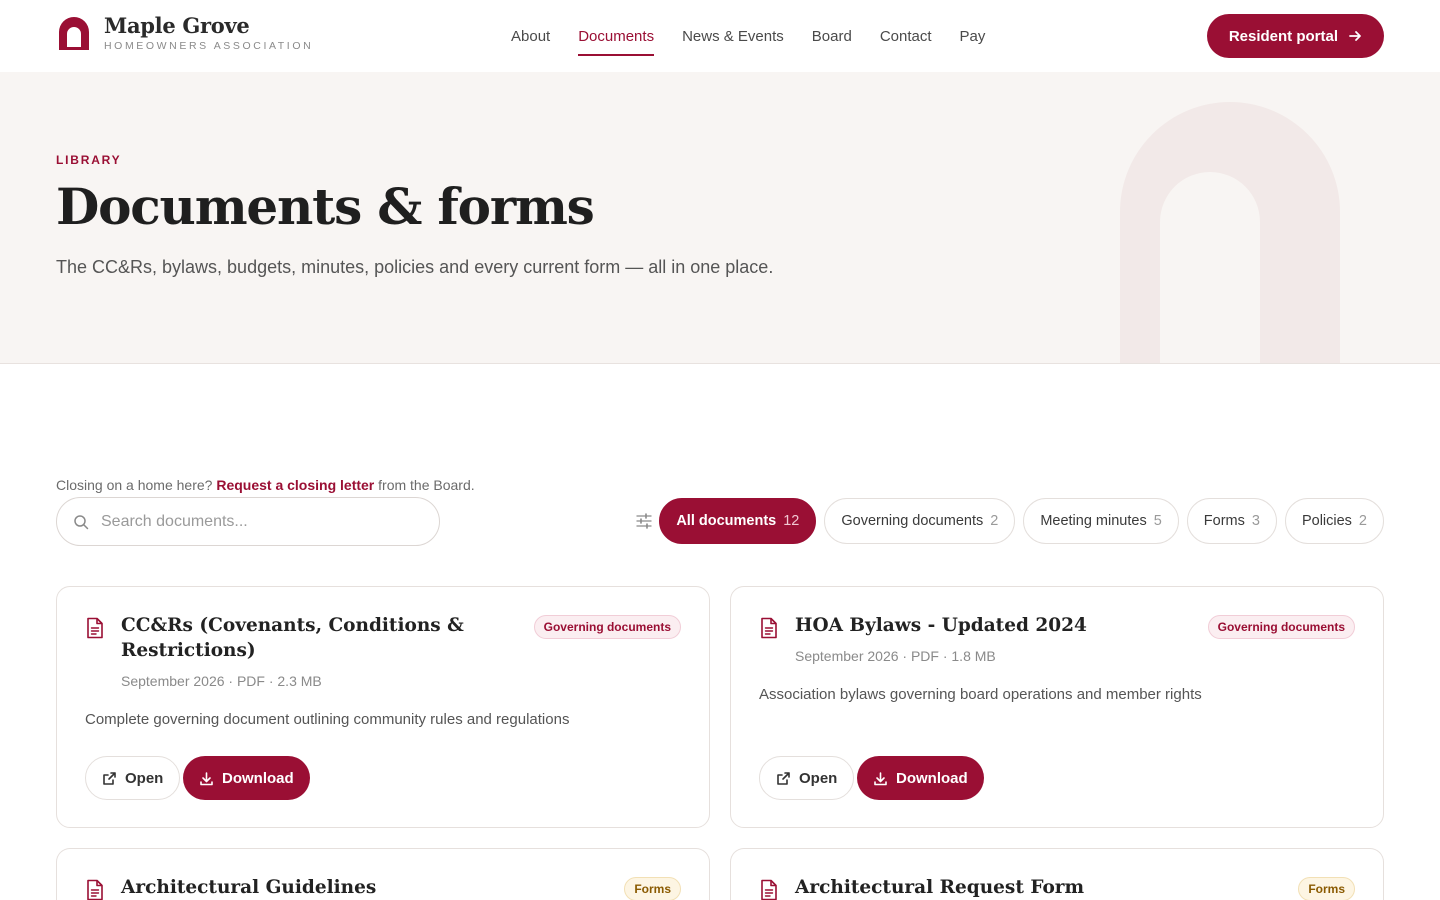 This screenshot has height=900, width=1440. I want to click on document-card: Architectural Request Form Forms, so click(1057, 874).